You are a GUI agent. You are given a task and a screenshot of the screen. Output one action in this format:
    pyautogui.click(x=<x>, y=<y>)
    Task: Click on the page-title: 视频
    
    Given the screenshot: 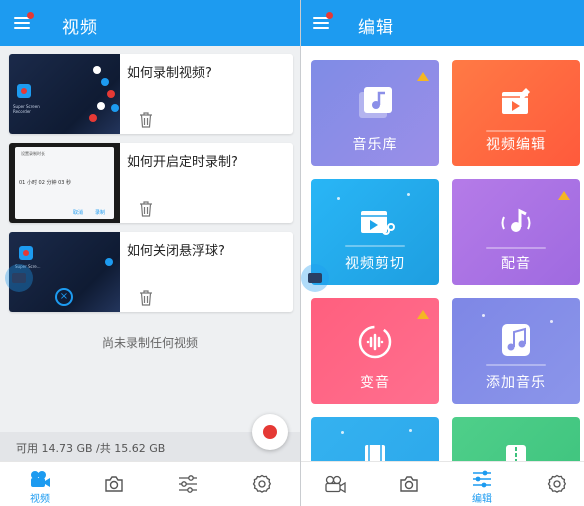 What is the action you would take?
    pyautogui.click(x=80, y=28)
    